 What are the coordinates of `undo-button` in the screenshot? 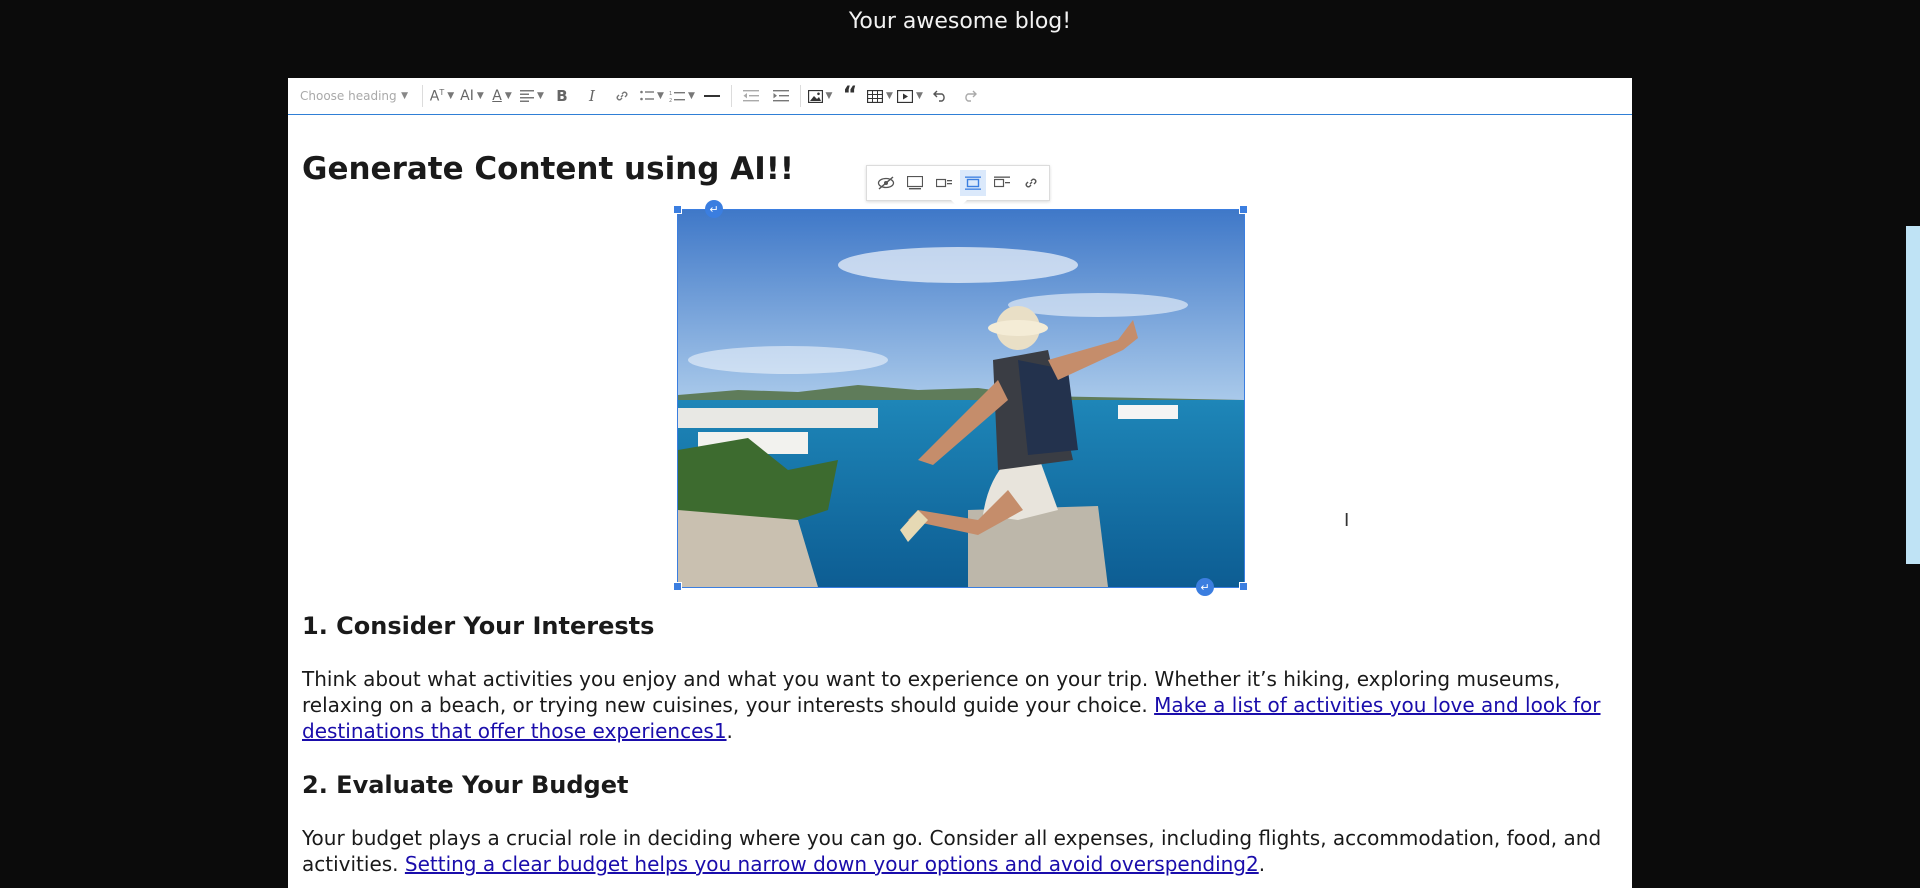 It's located at (940, 96).